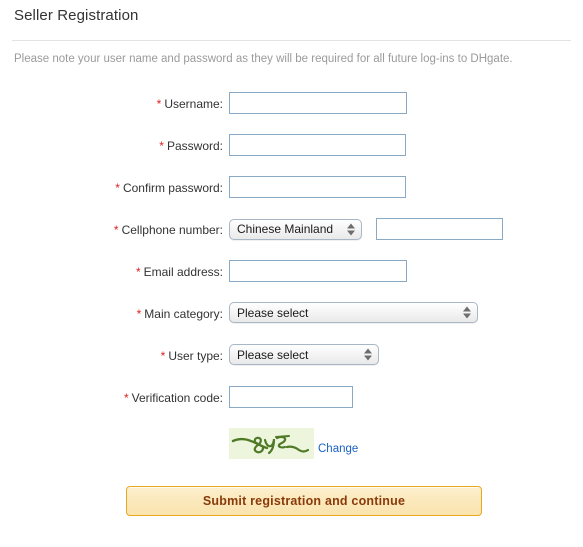  What do you see at coordinates (183, 272) in the screenshot?
I see `label-email-address-text: Email address:` at bounding box center [183, 272].